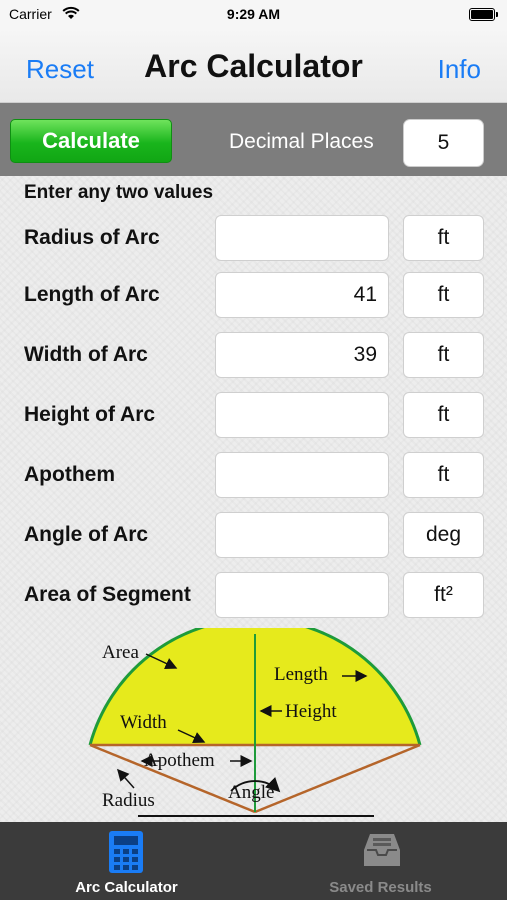 The width and height of the screenshot is (507, 900). What do you see at coordinates (443, 143) in the screenshot?
I see `decimal-places-input: 5` at bounding box center [443, 143].